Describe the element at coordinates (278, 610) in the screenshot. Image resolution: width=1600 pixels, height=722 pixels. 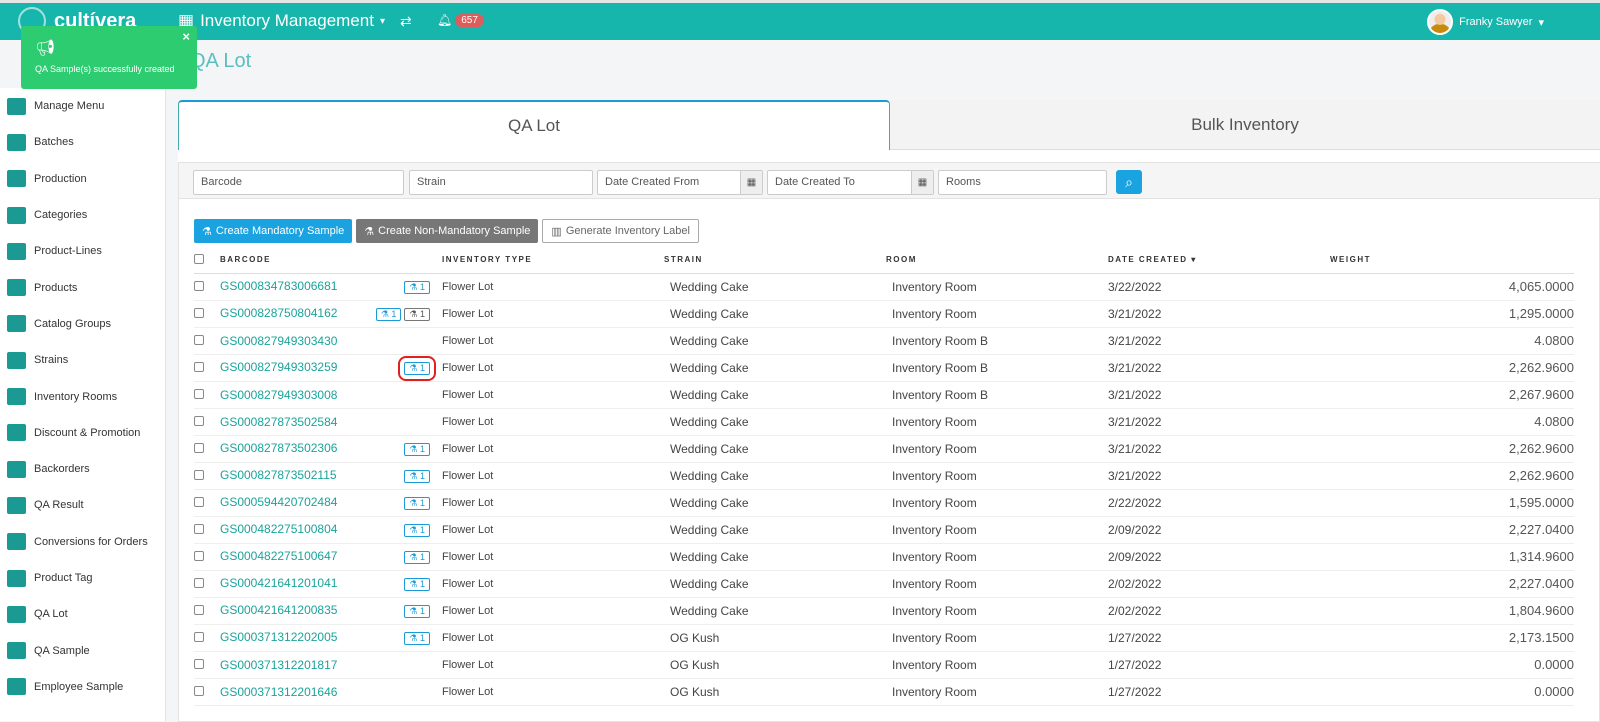
I see `barcode-link: GS000421641200835` at that location.